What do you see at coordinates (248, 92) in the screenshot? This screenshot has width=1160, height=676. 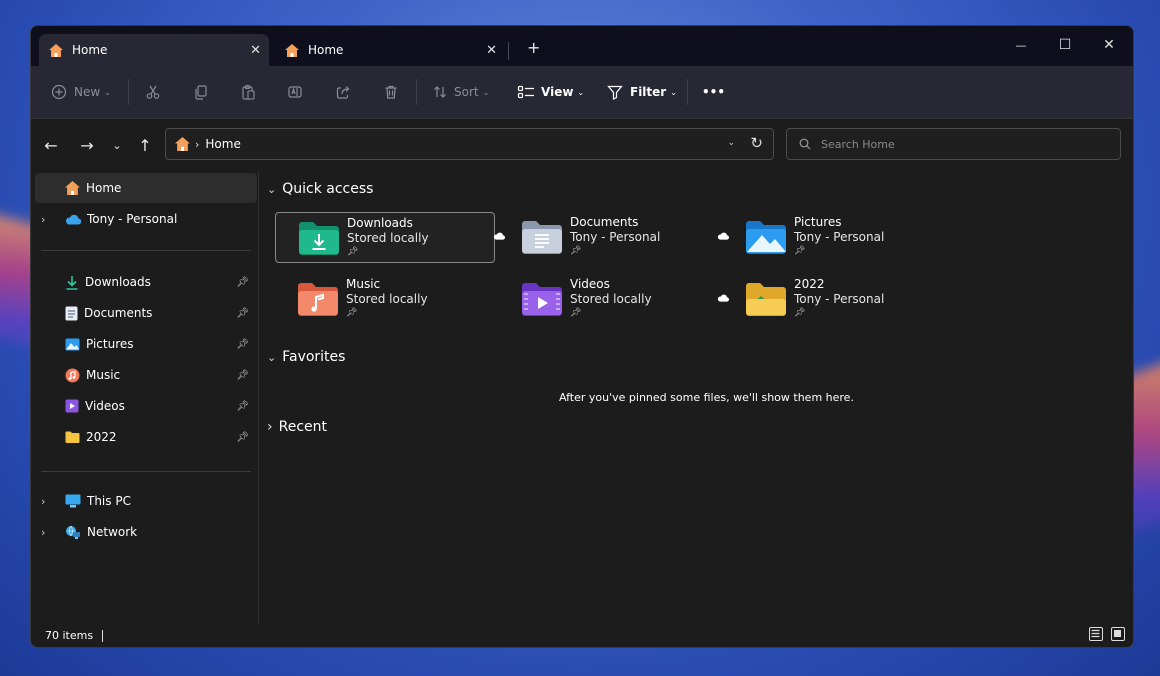 I see `paste-button` at bounding box center [248, 92].